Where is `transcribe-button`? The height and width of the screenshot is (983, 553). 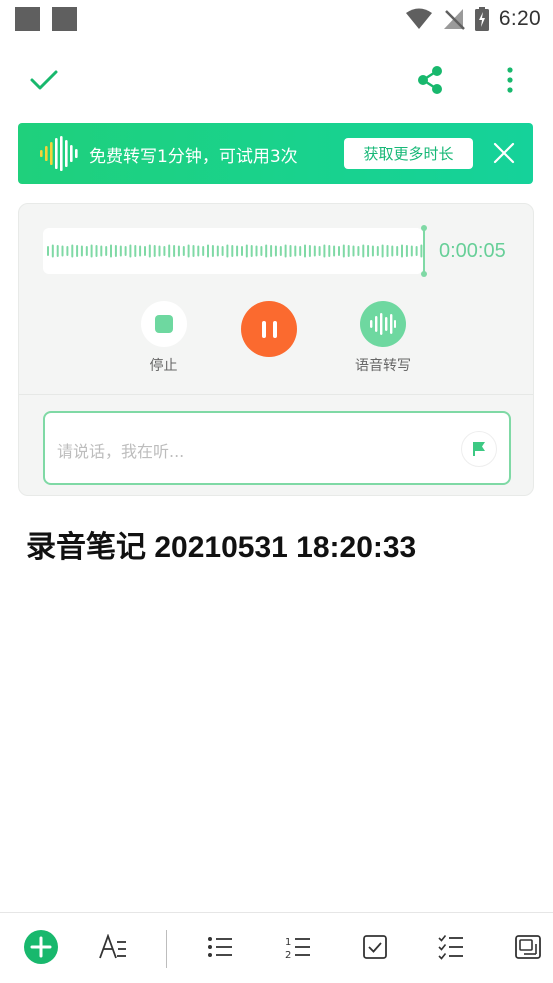
transcribe-button is located at coordinates (383, 324).